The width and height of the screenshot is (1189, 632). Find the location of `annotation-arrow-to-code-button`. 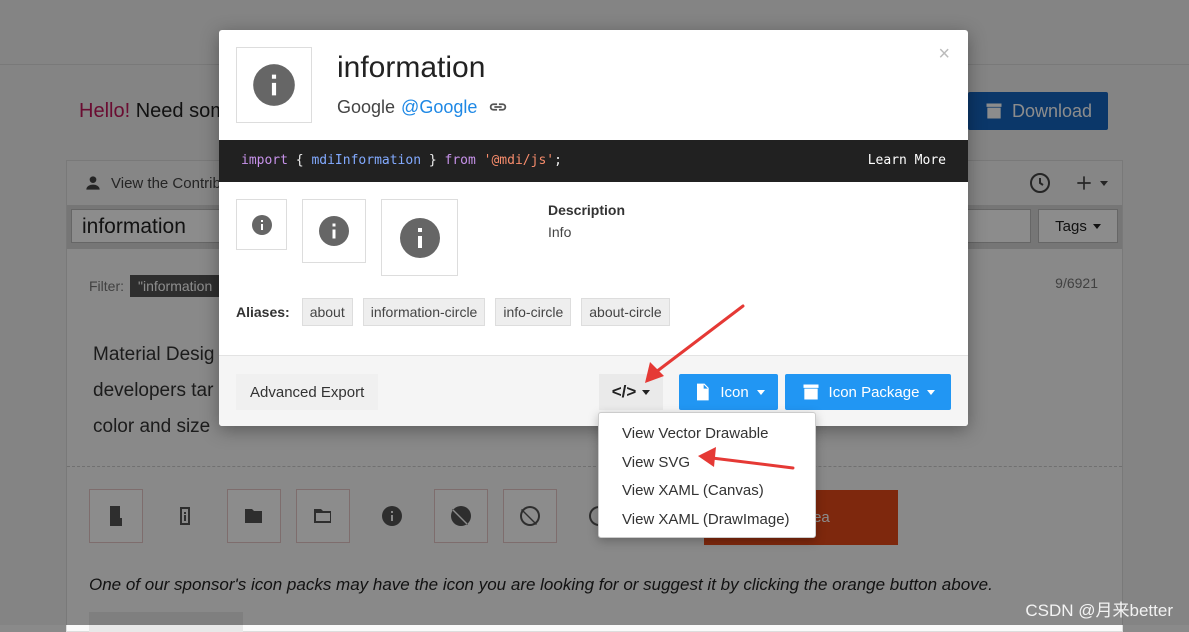

annotation-arrow-to-code-button is located at coordinates (695, 343).